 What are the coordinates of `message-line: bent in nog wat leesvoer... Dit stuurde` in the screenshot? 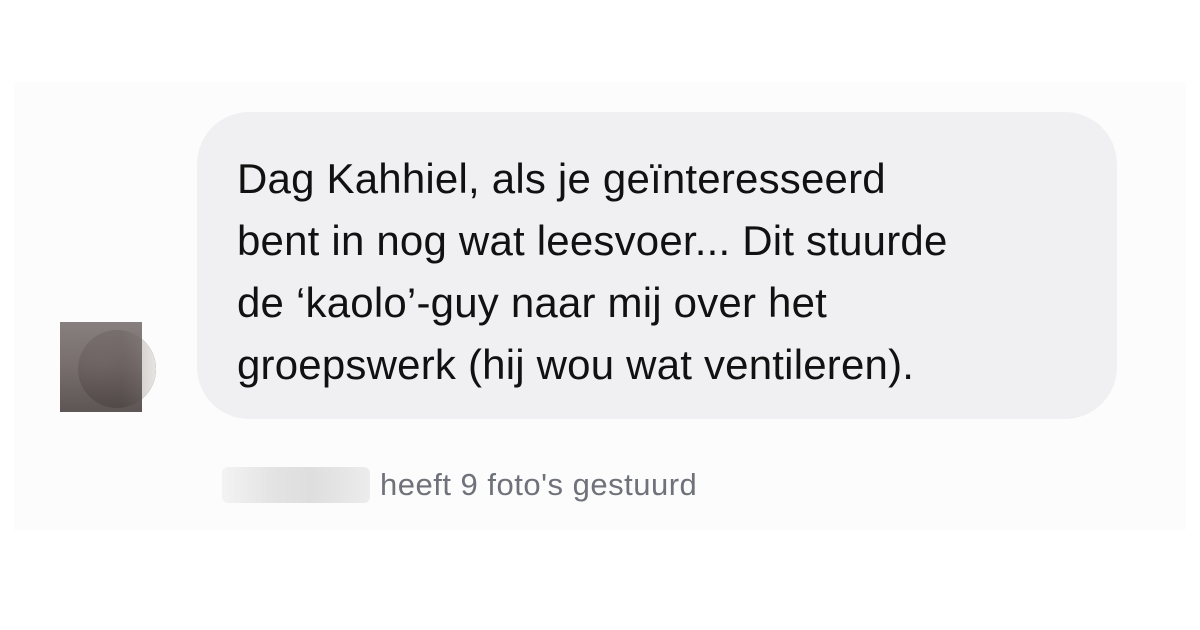 It's located at (592, 240).